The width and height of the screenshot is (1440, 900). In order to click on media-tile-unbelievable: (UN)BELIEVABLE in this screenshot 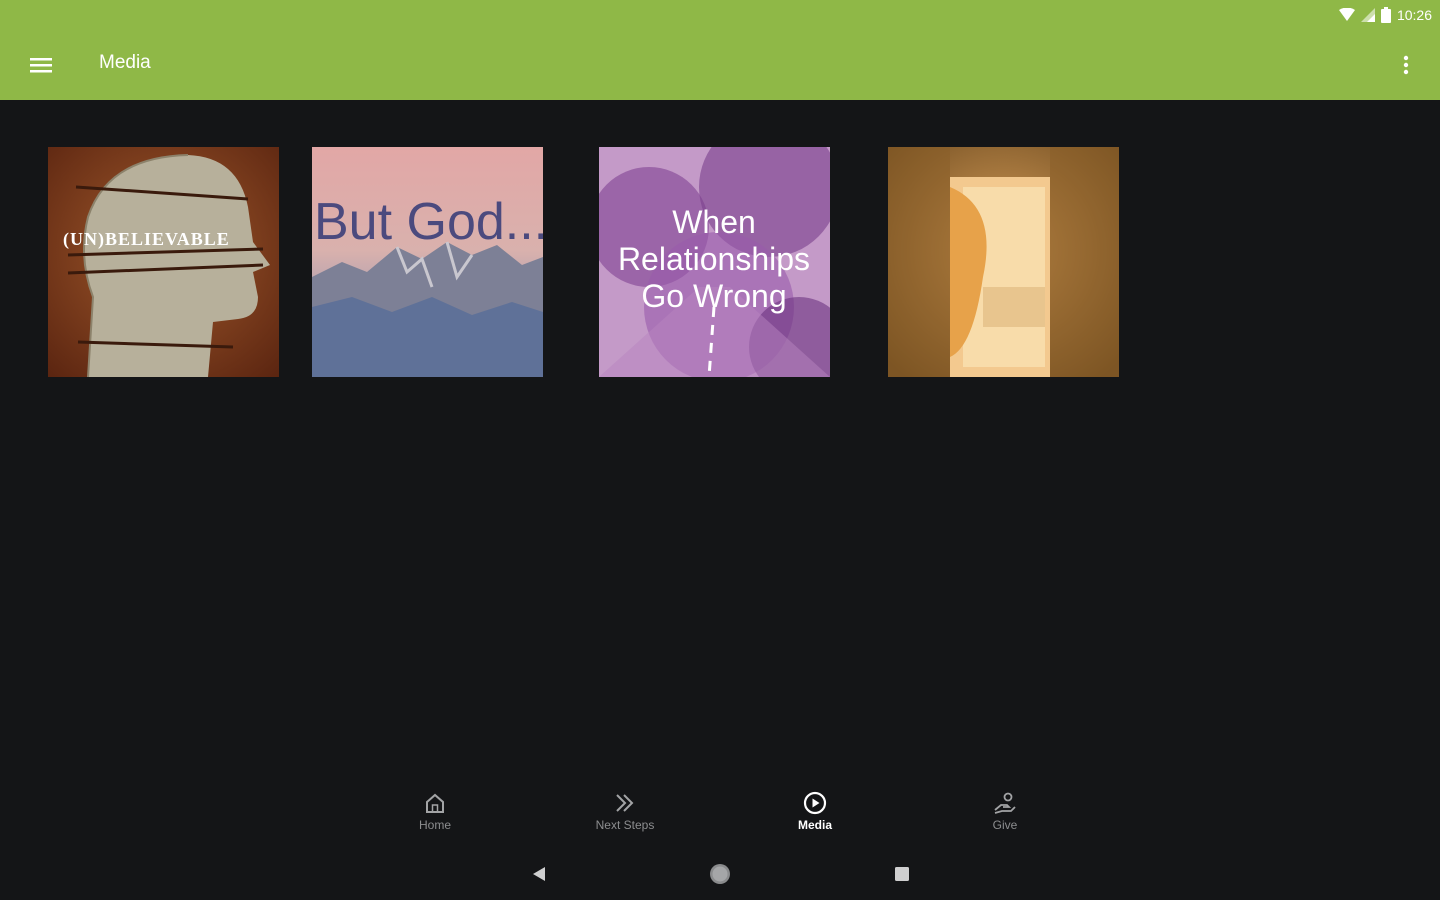, I will do `click(163, 262)`.